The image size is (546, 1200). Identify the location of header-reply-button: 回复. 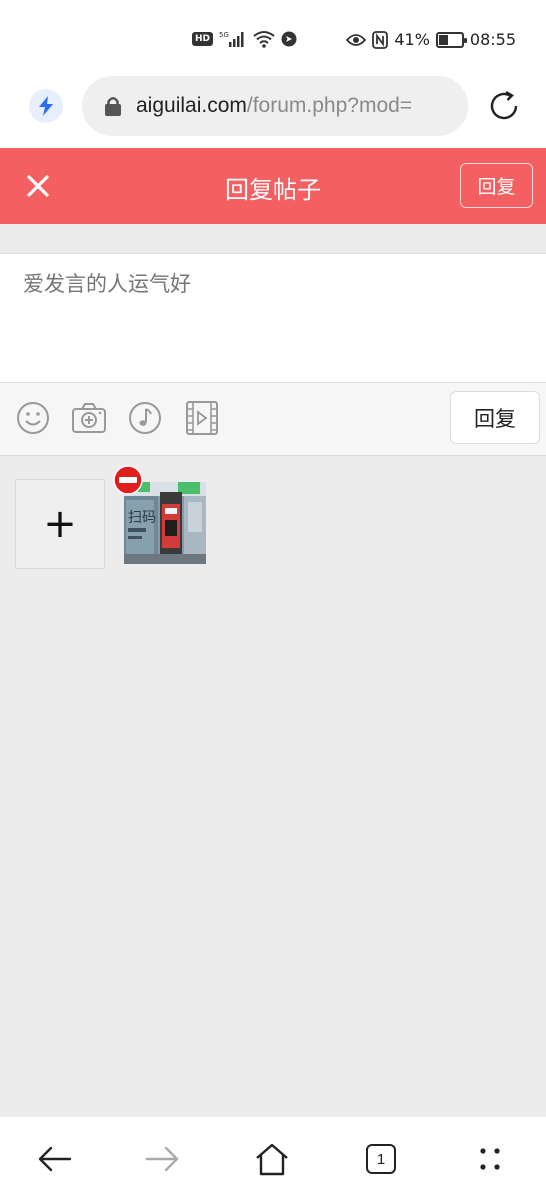
(496, 185).